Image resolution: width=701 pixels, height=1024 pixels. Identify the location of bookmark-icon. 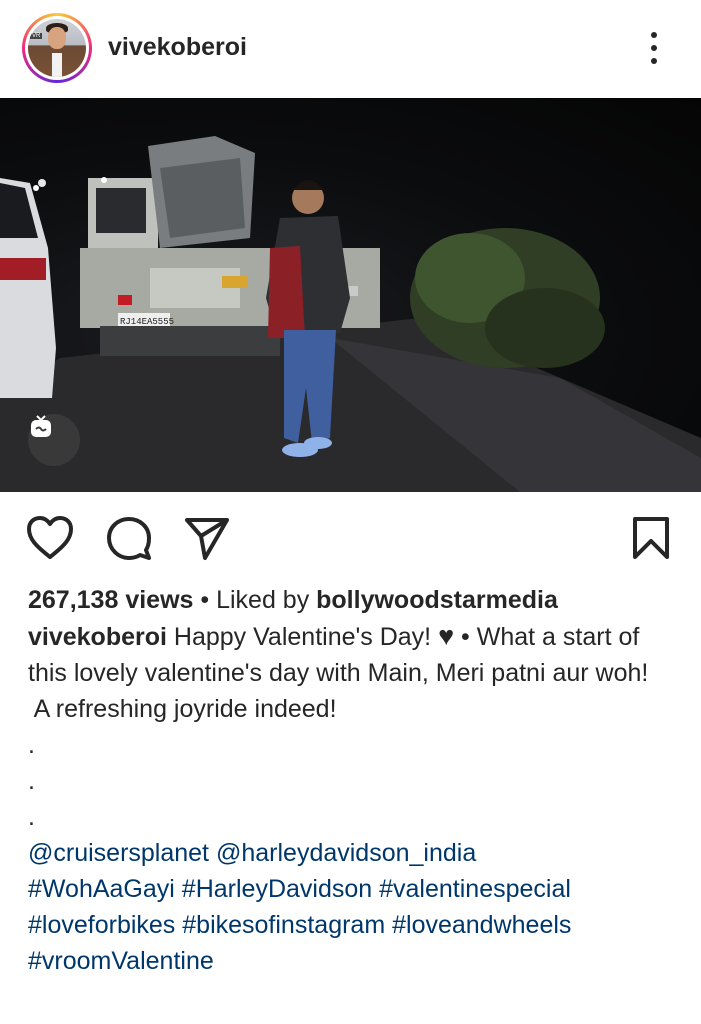
(651, 540).